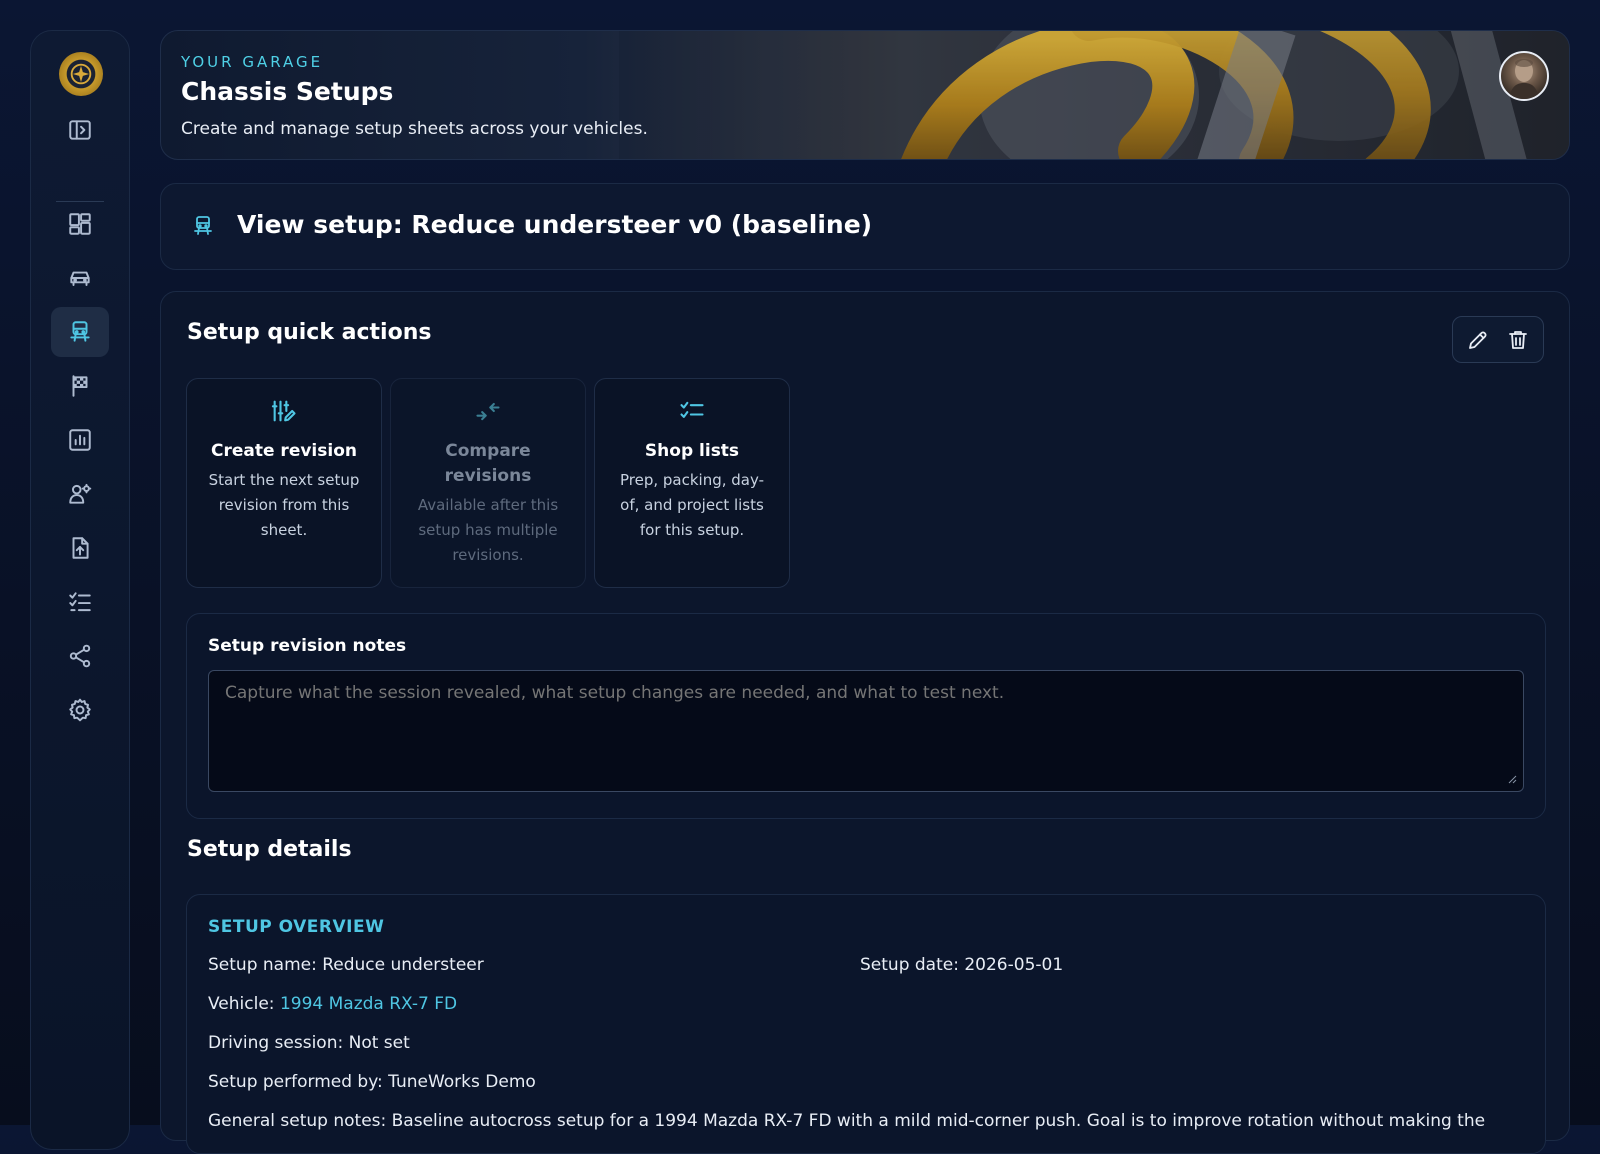 The width and height of the screenshot is (1600, 1154). What do you see at coordinates (962, 965) in the screenshot?
I see `setup-date: Setup date: 2026-05-01` at bounding box center [962, 965].